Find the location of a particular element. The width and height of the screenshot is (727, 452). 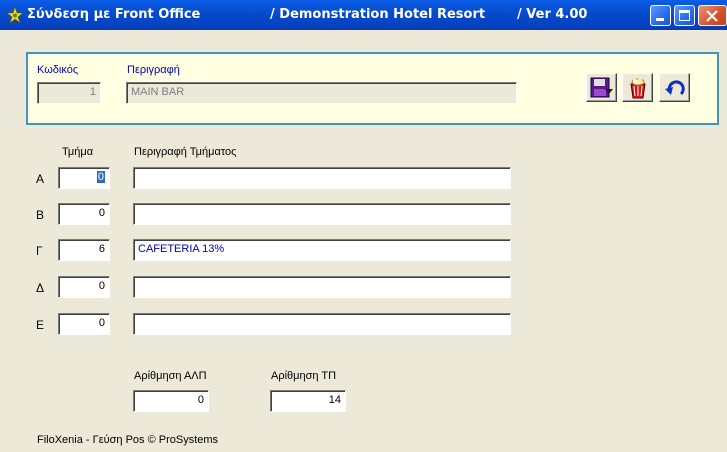

minimize-icon is located at coordinates (660, 19).